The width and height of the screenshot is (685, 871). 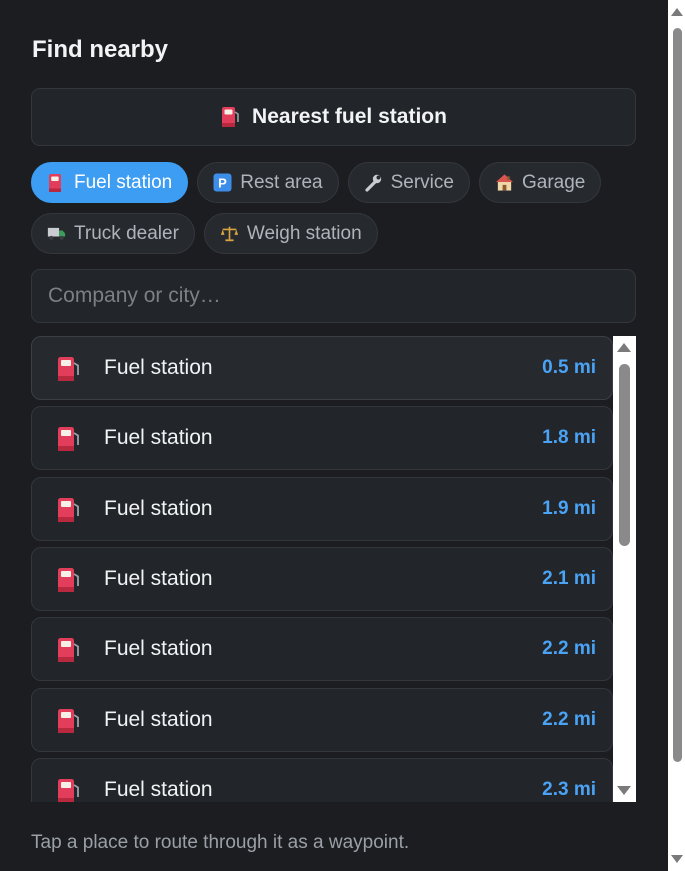 I want to click on chip-label: Service, so click(x=422, y=182).